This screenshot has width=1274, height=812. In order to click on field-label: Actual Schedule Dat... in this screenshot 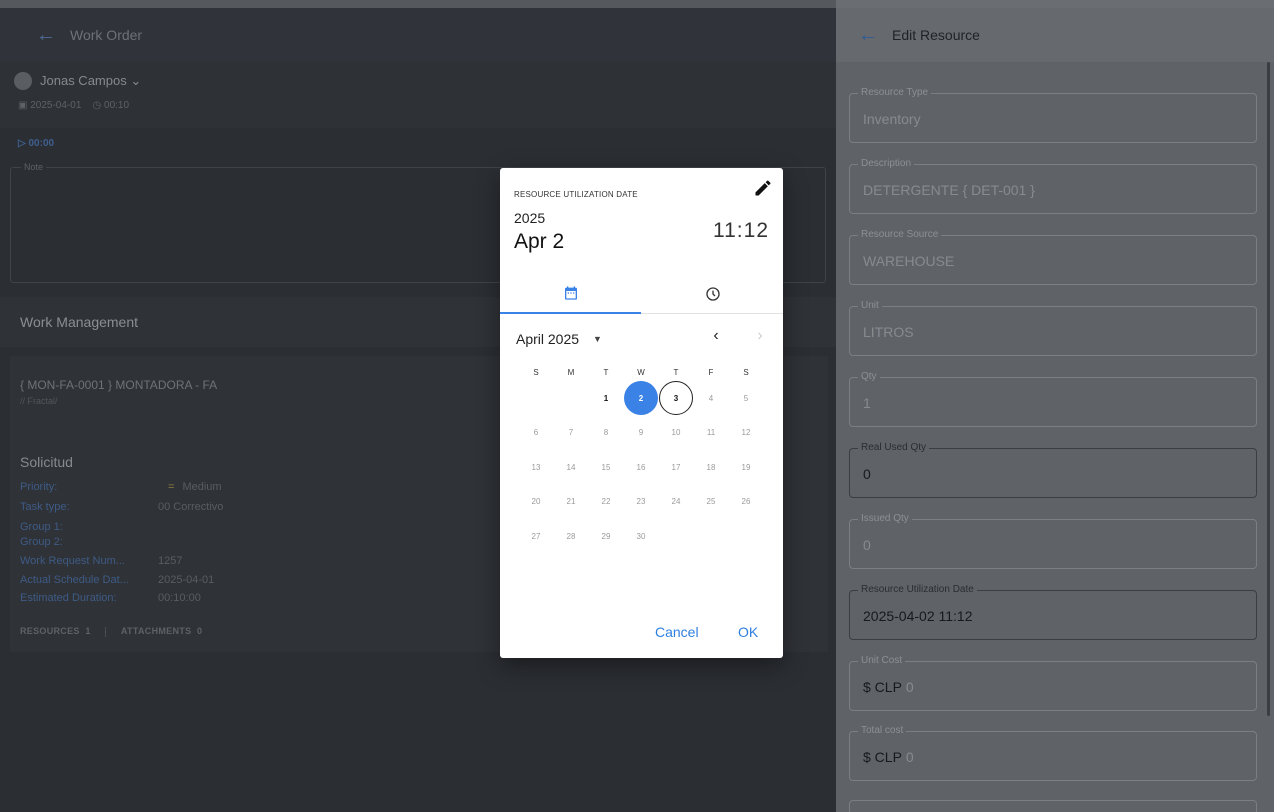, I will do `click(74, 580)`.